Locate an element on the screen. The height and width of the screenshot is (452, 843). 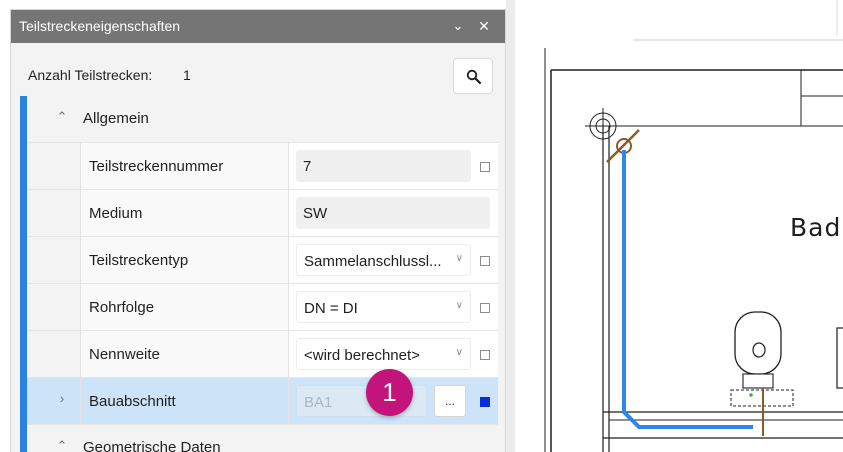
property-row-segment-type: Teilstreckentyp Sammelanschlussl... ∨ is located at coordinates (262, 260).